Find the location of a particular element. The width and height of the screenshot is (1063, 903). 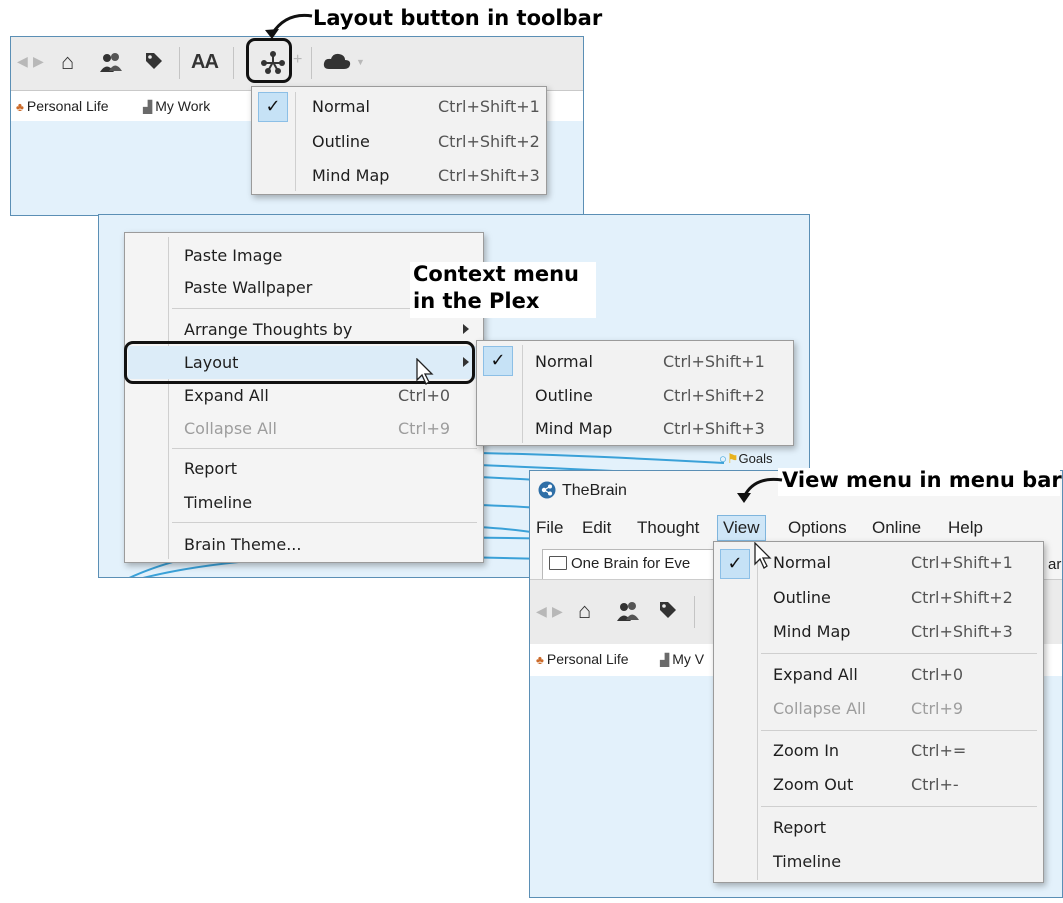

menu-item-collapse-all: Collapse All Ctrl+9 is located at coordinates (304, 428).